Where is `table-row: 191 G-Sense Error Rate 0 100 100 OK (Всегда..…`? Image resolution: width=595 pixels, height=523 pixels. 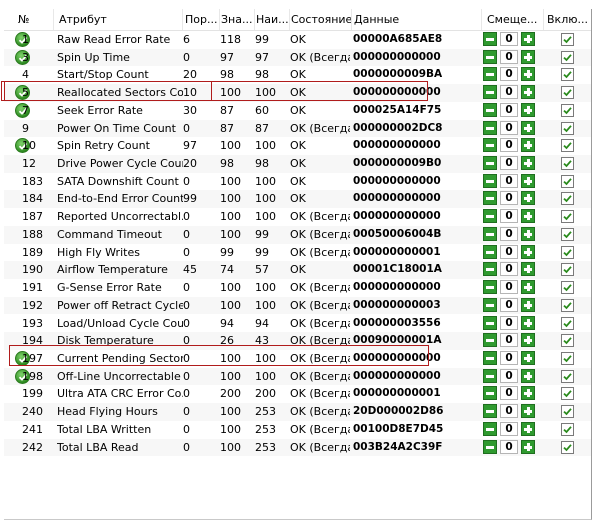
table-row: 191 G-Sense Error Rate 0 100 100 OK (Всегда..… is located at coordinates (297, 288).